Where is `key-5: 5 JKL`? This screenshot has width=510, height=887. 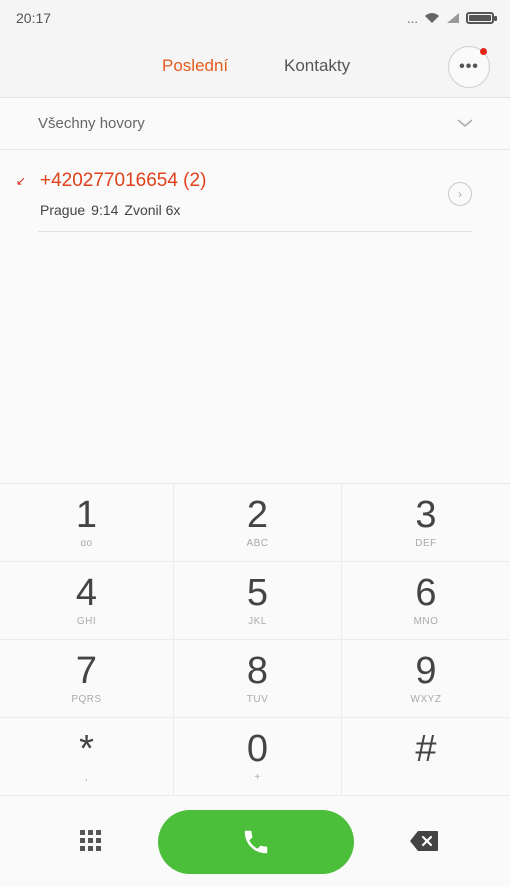
key-5: 5 JKL is located at coordinates (258, 601).